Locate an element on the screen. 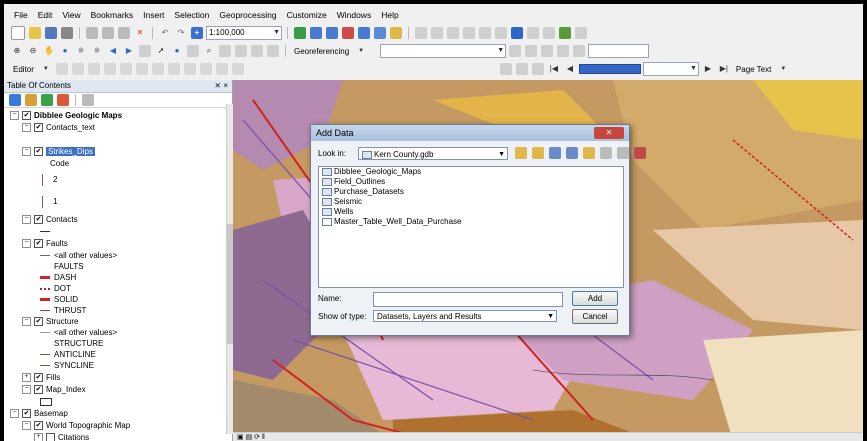  menu-customize: Customize is located at coordinates (307, 17).